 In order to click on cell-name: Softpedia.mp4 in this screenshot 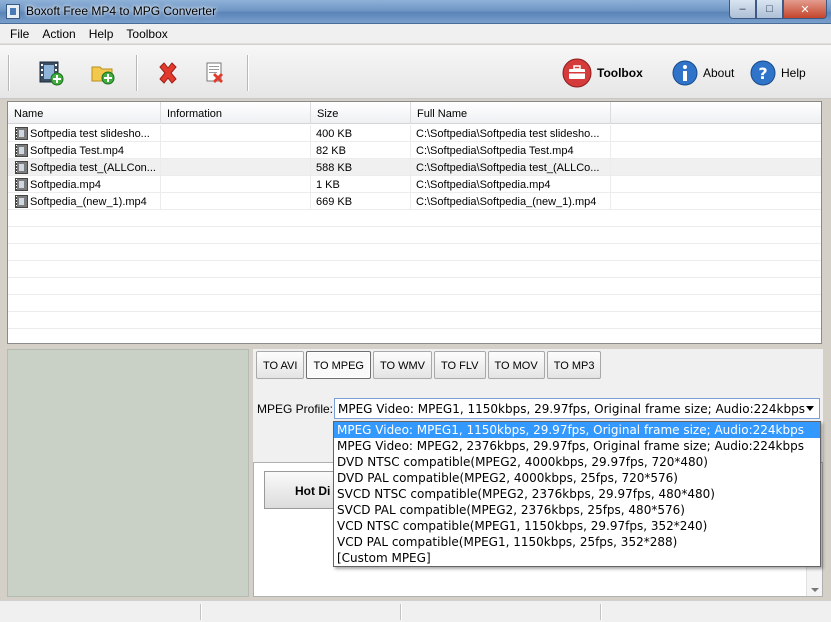, I will do `click(84, 184)`.